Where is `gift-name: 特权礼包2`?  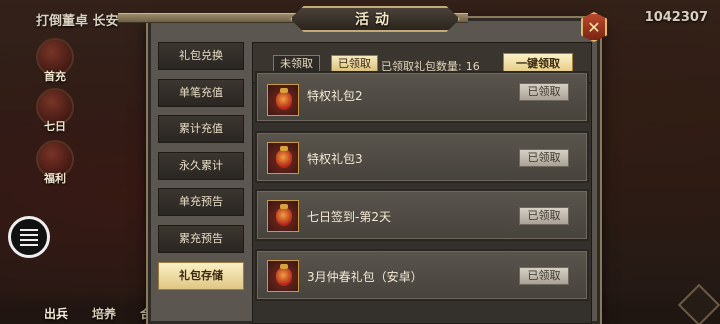
gift-name: 特权礼包2 is located at coordinates (335, 96).